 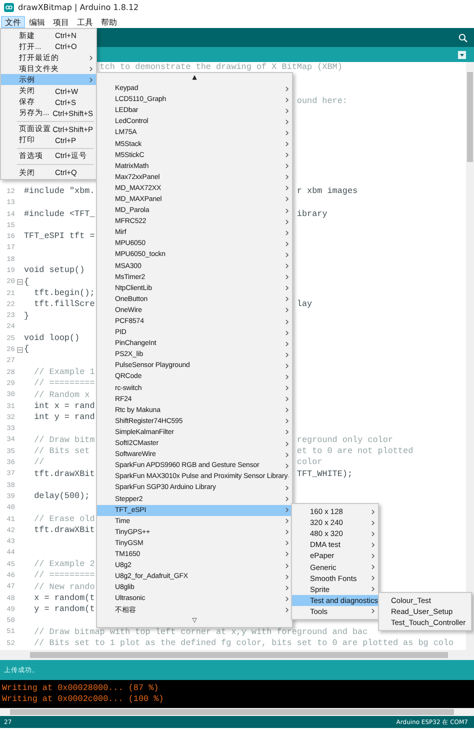 I want to click on code-text: // Bits set, so click(x=61, y=452).